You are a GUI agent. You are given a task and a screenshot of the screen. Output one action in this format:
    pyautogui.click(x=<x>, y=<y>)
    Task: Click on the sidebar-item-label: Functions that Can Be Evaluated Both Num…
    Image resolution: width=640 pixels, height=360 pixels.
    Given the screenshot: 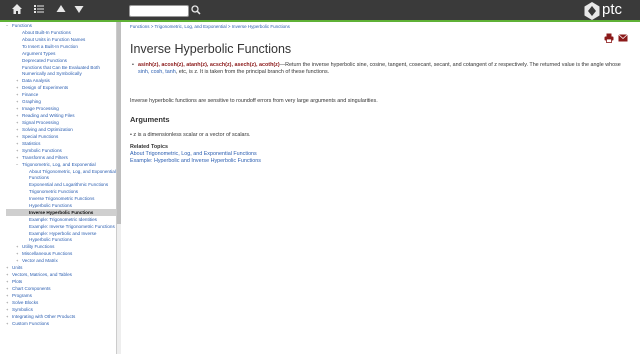 What is the action you would take?
    pyautogui.click(x=61, y=70)
    